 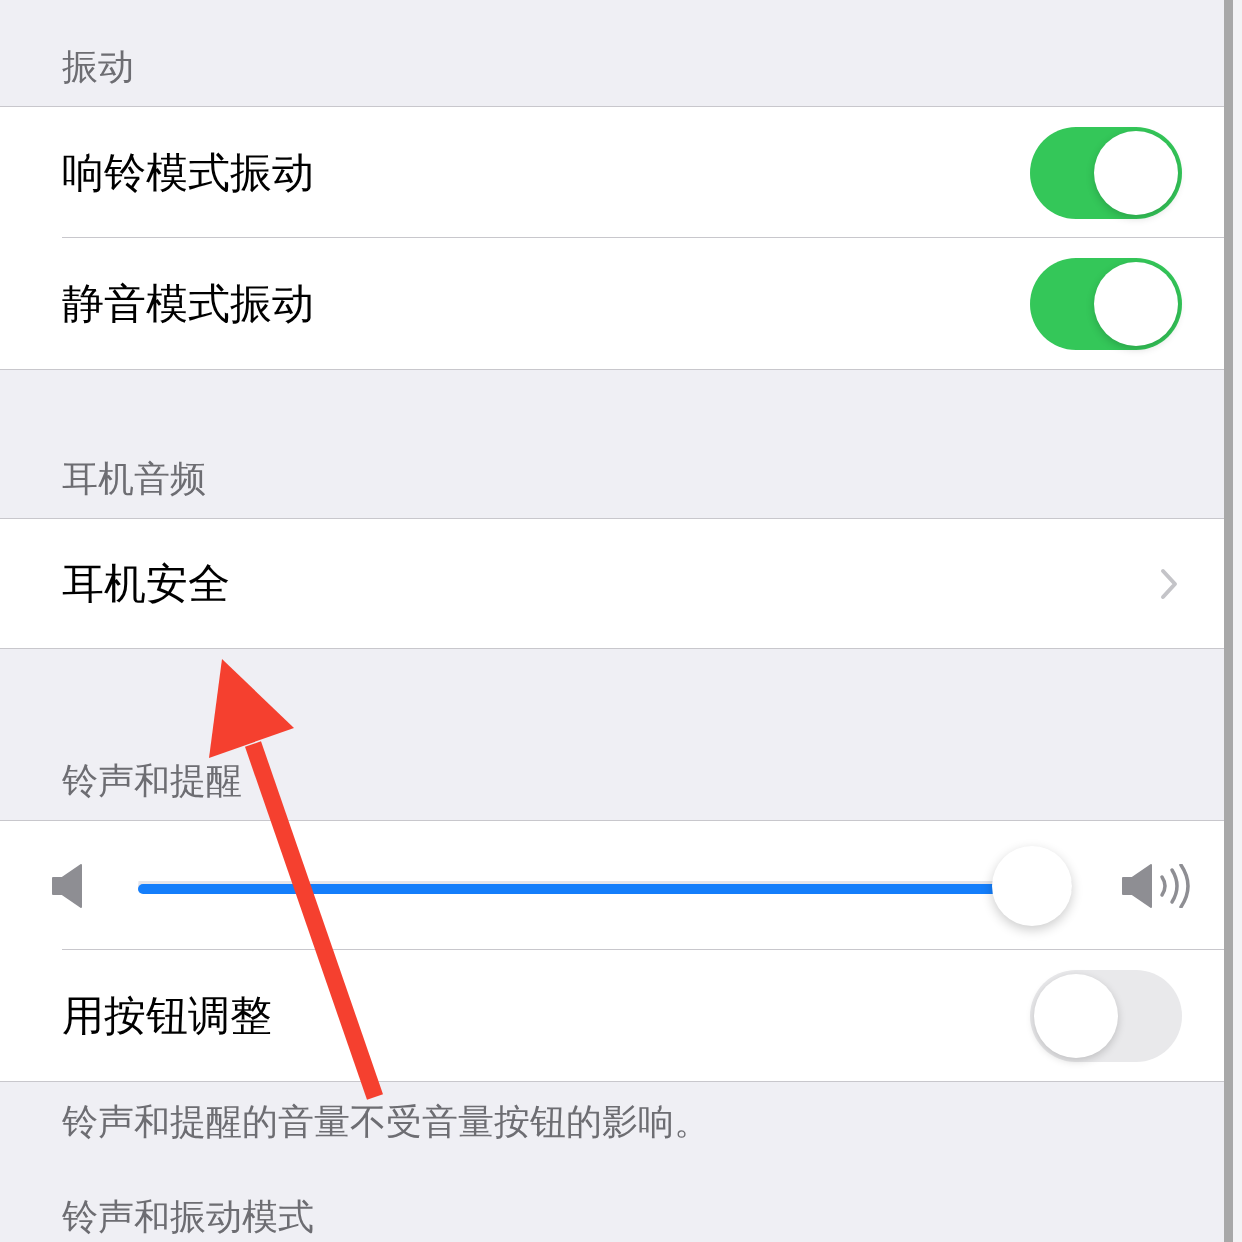 What do you see at coordinates (1032, 885) in the screenshot?
I see `slider-thumb` at bounding box center [1032, 885].